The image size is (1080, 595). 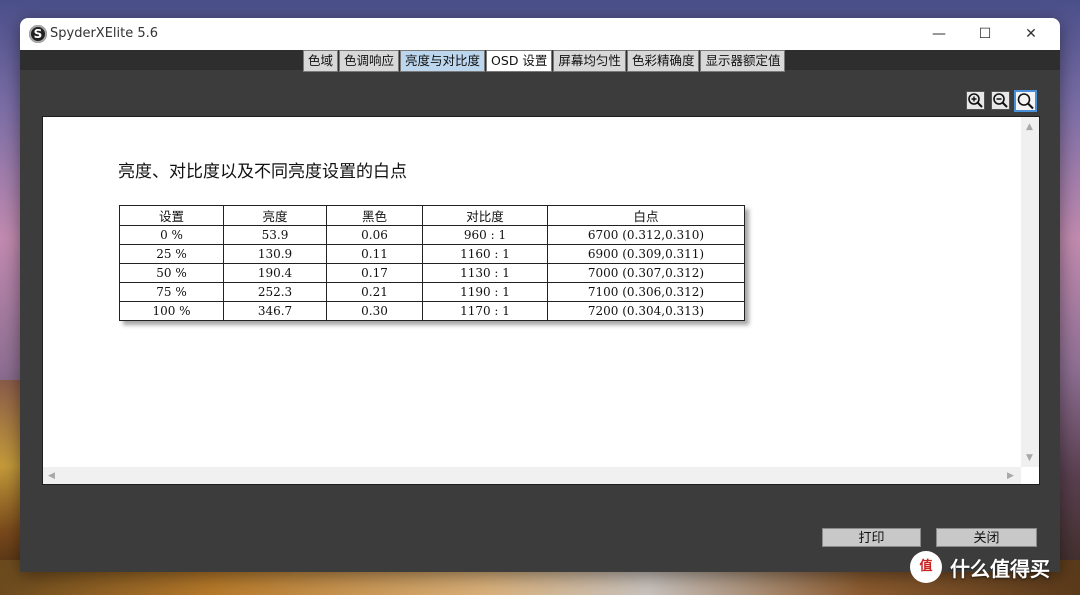 What do you see at coordinates (646, 273) in the screenshot?
I see `cell-white-point: 7000 (0.307,0.312)` at bounding box center [646, 273].